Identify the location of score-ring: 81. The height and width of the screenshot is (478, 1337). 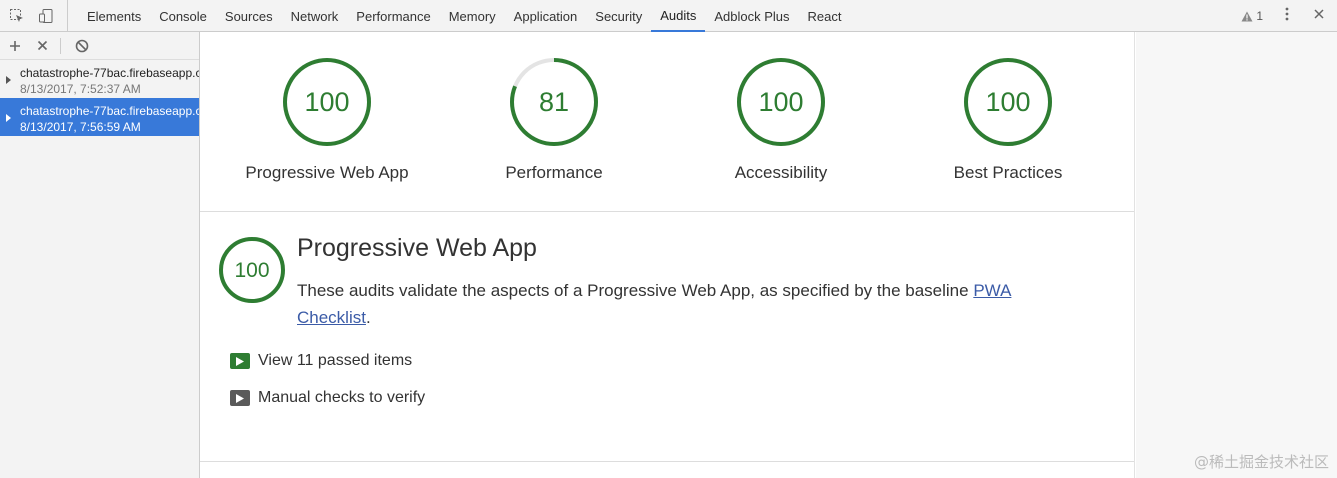
(554, 102).